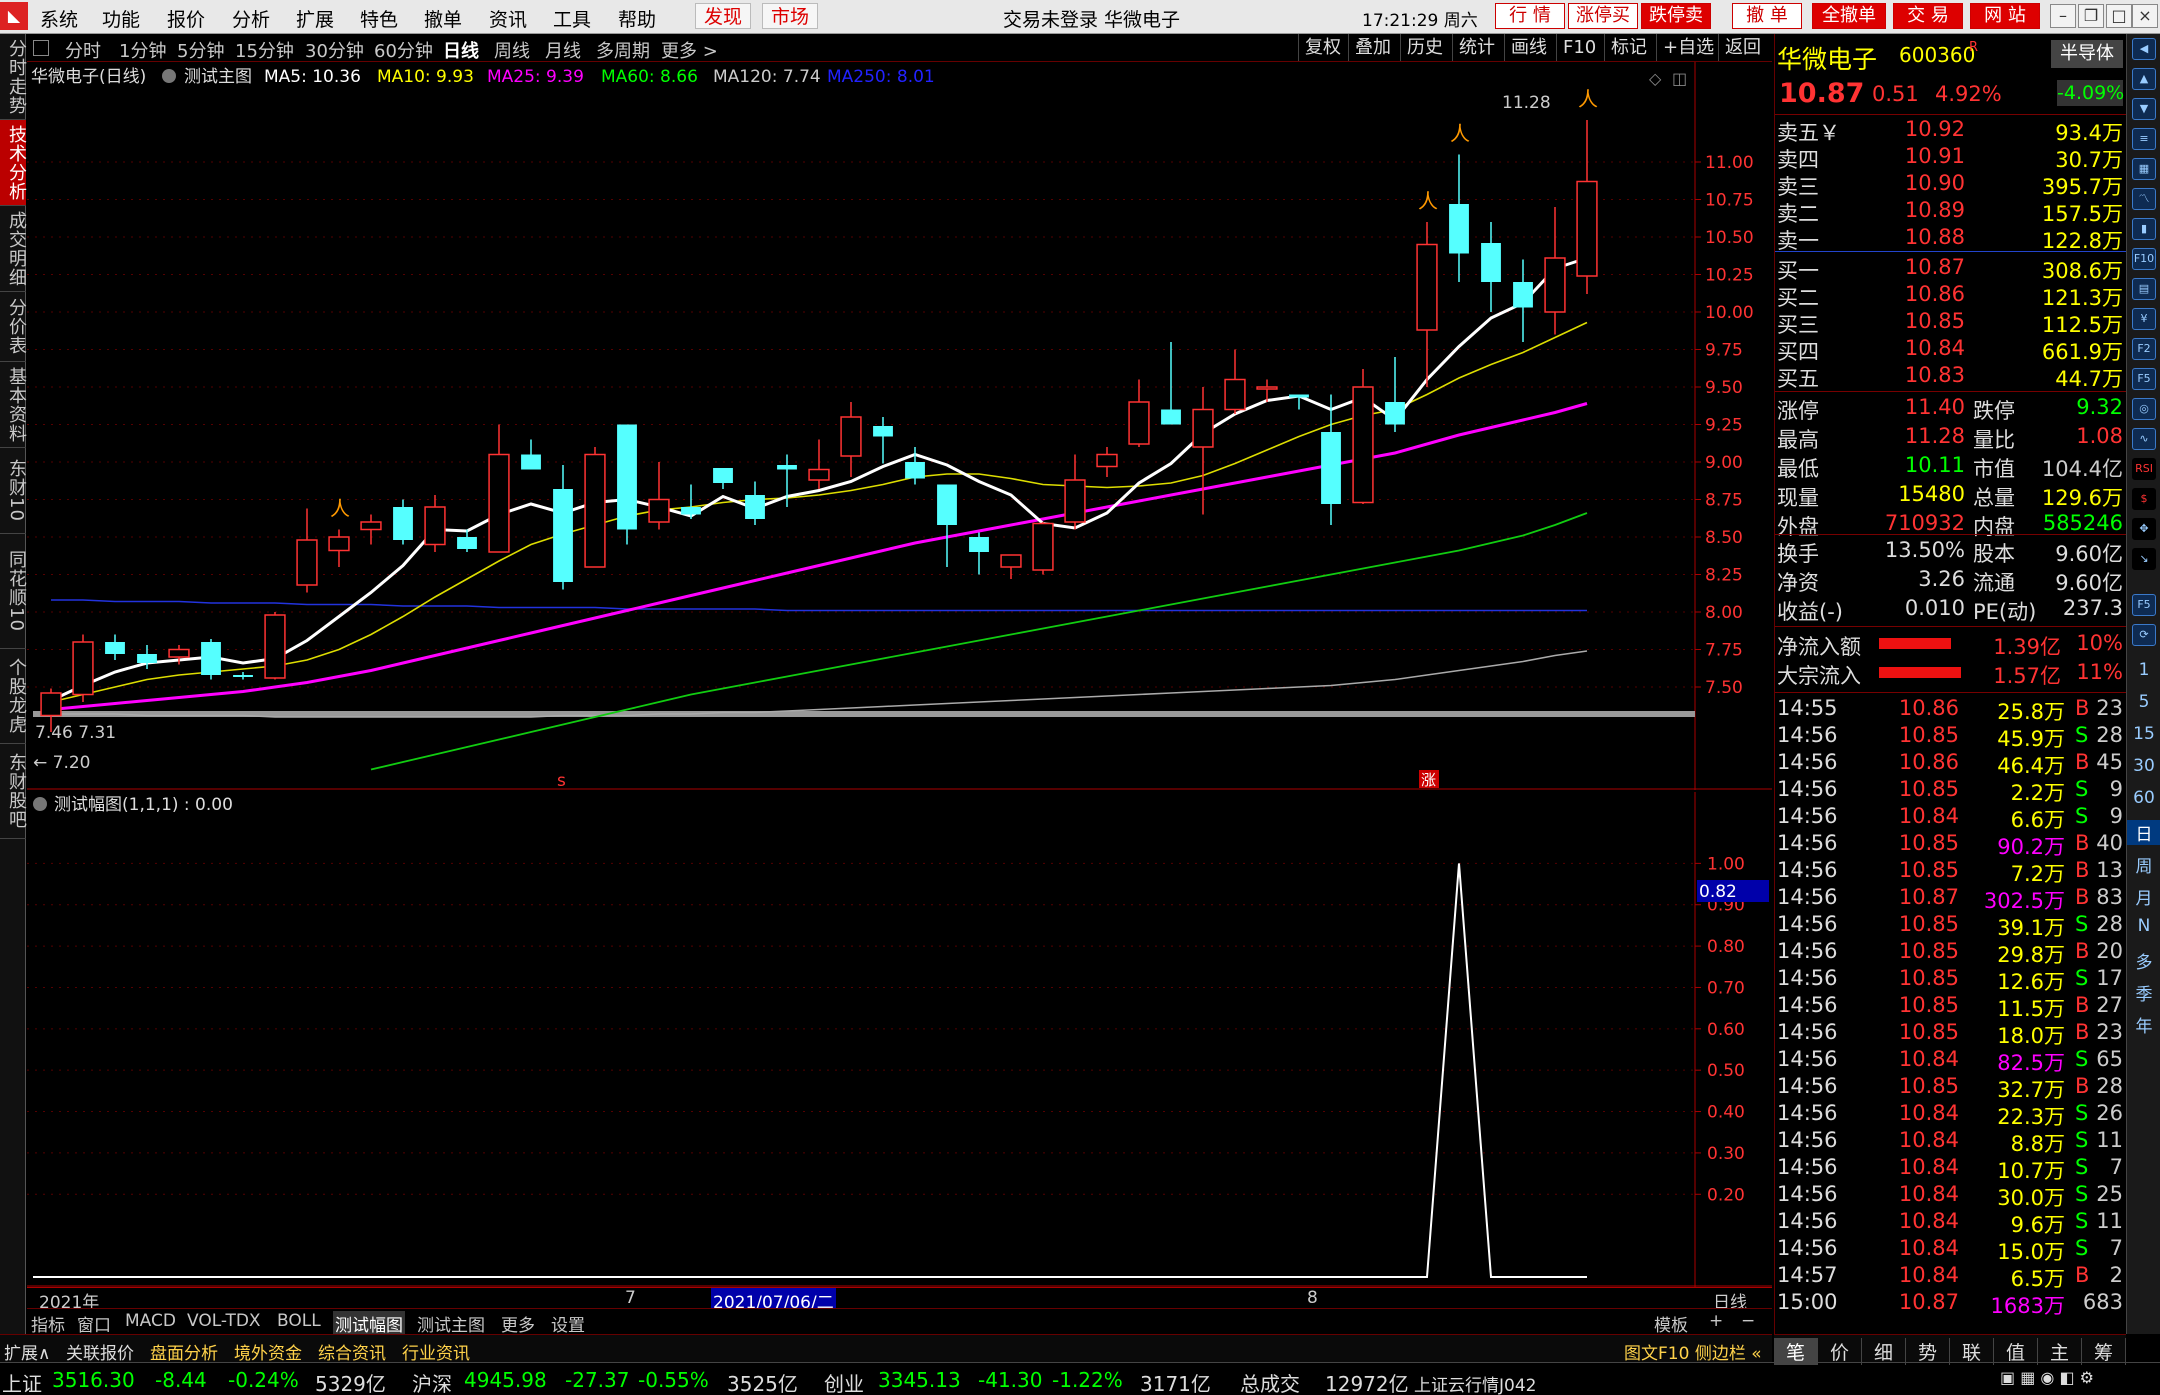 The image size is (2160, 1395). Describe the element at coordinates (2143, 896) in the screenshot. I see `period-month: 月` at that location.